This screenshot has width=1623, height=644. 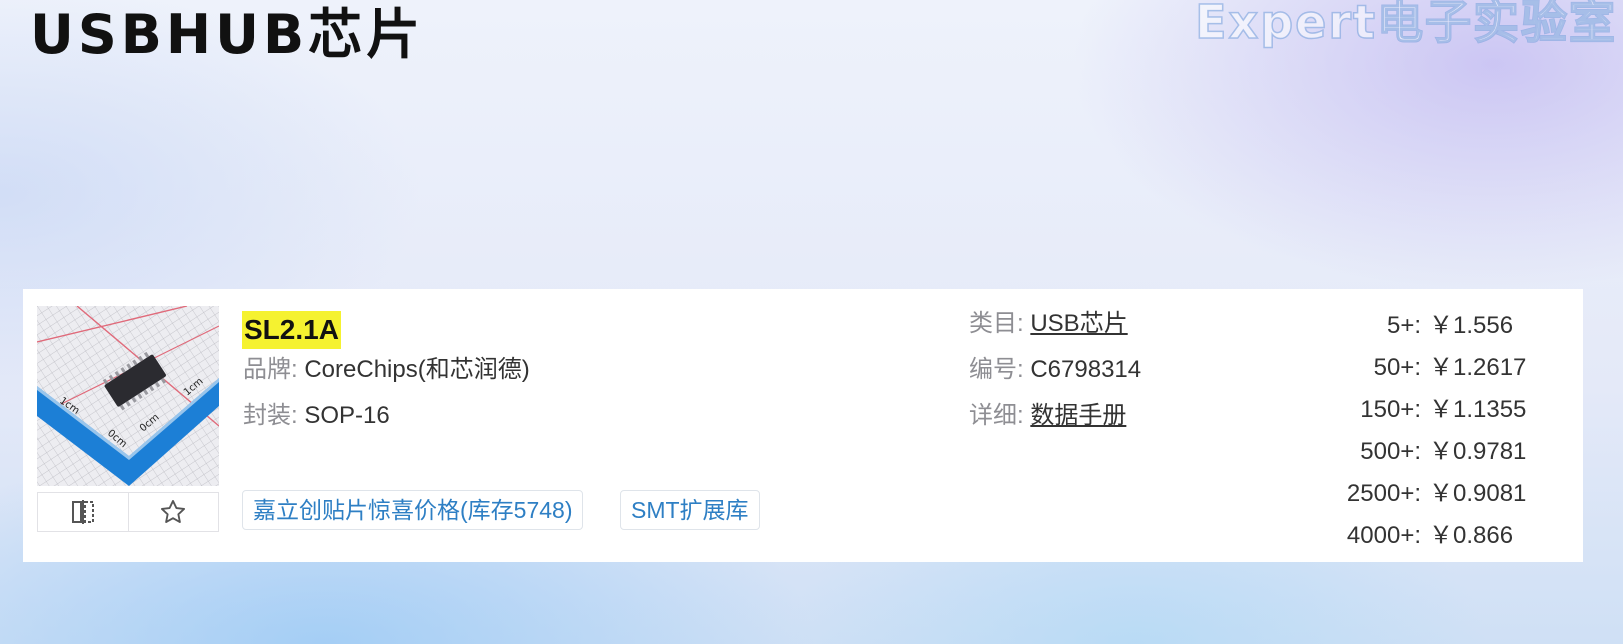 What do you see at coordinates (173, 512) in the screenshot?
I see `star-icon` at bounding box center [173, 512].